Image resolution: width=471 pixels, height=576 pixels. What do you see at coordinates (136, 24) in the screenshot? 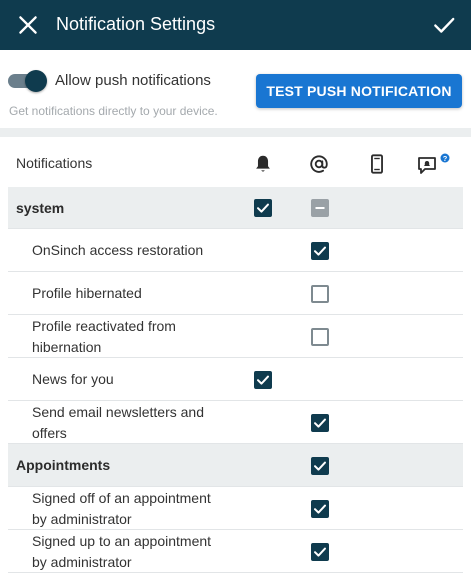
I see `page-title: Notification Settings` at bounding box center [136, 24].